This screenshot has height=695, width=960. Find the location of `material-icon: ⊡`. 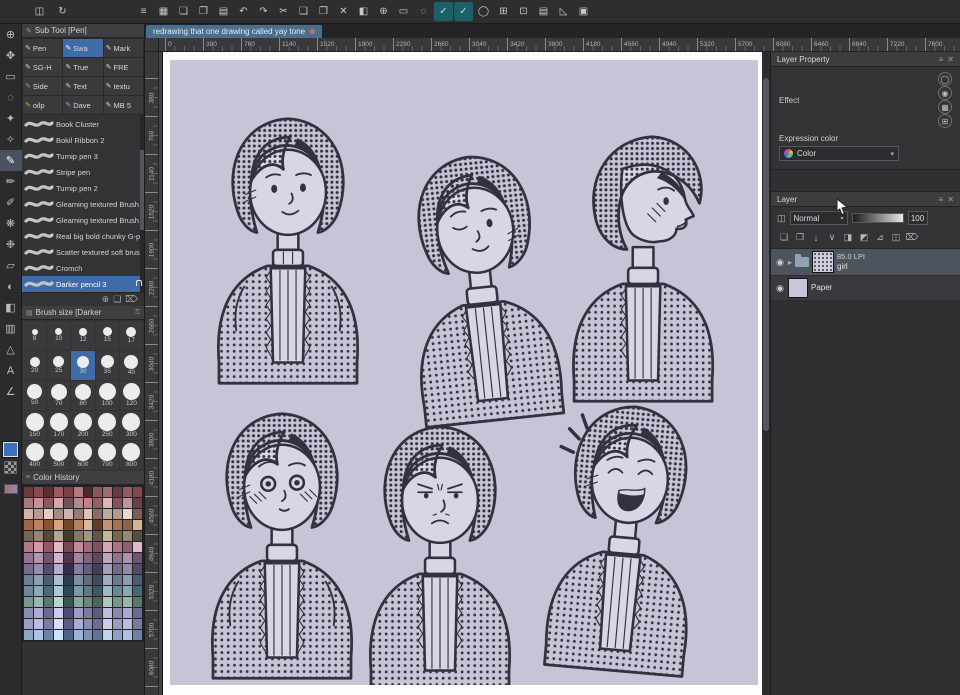

material-icon: ⊡ is located at coordinates (523, 11).